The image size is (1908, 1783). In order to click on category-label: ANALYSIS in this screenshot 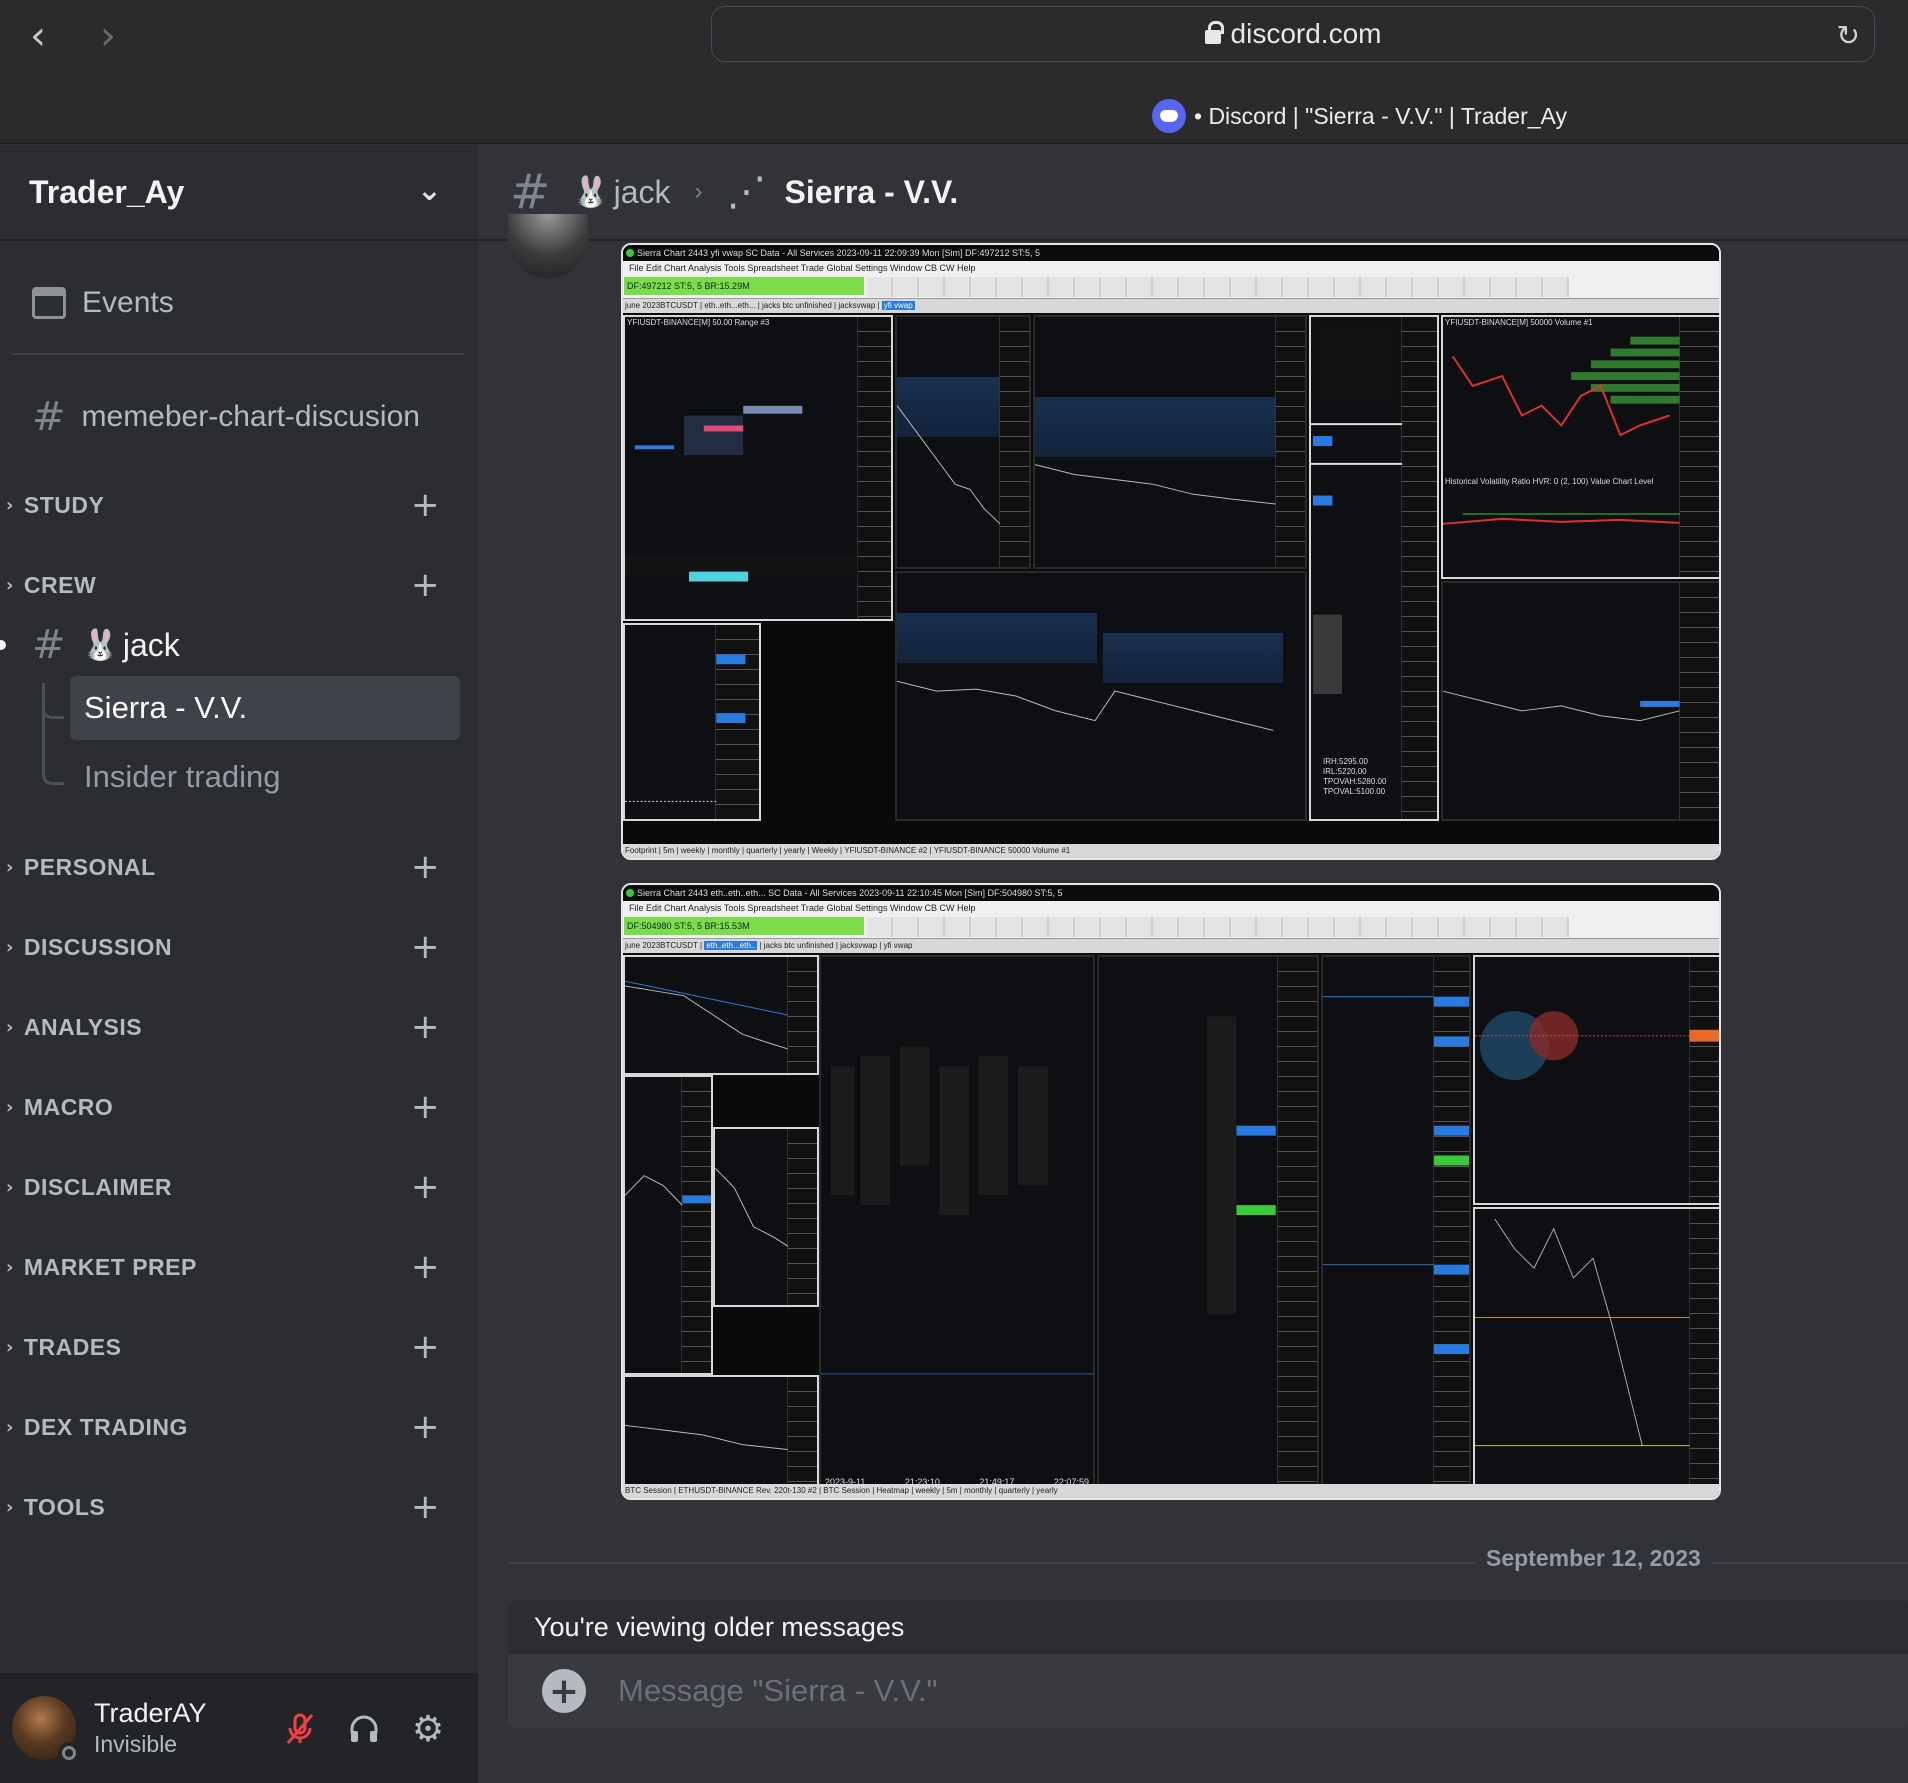, I will do `click(83, 1026)`.